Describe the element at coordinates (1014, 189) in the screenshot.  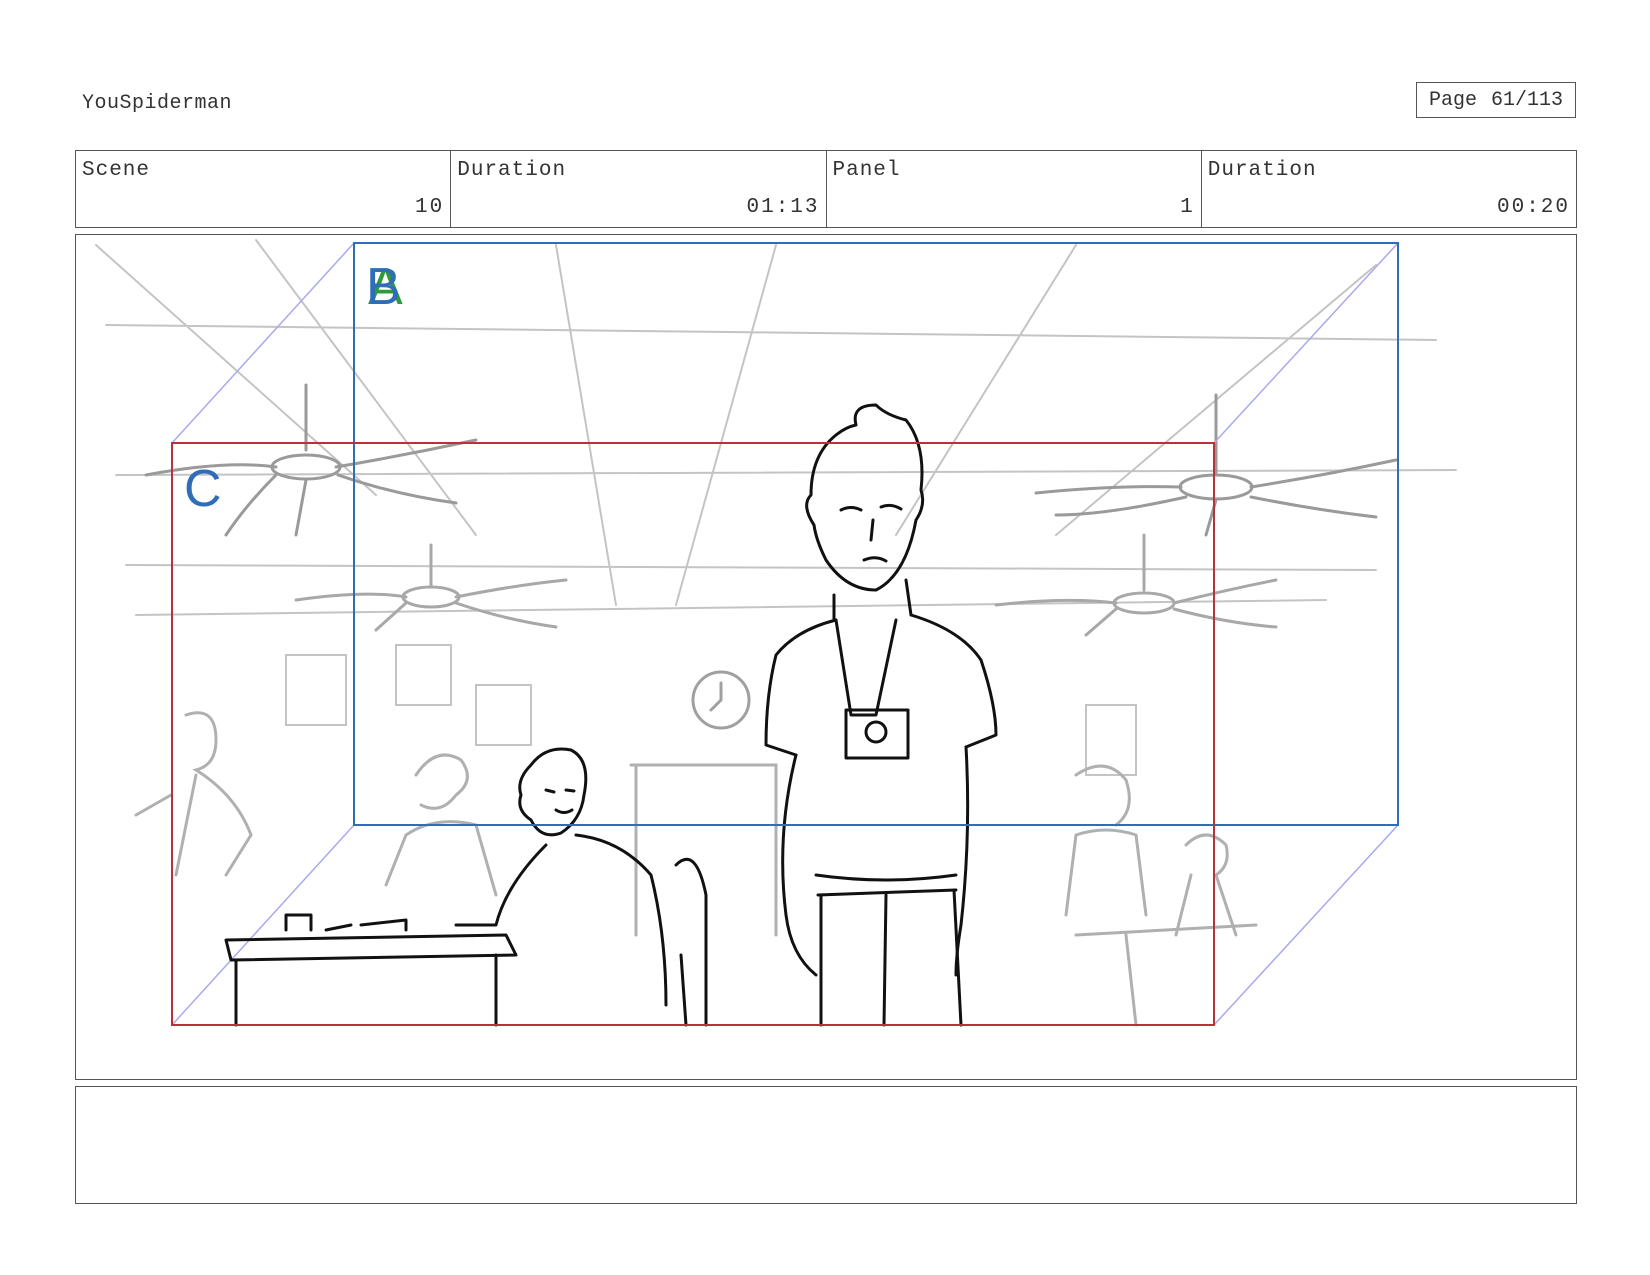
I see `panel-cell: Panel 1` at that location.